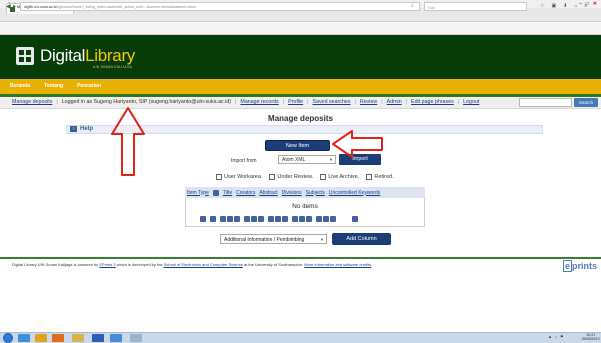 The height and width of the screenshot is (343, 601). Describe the element at coordinates (595, 4) in the screenshot. I see `close-icon: ✕` at that location.